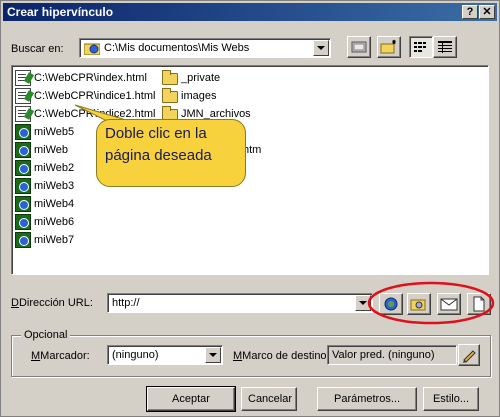  Describe the element at coordinates (431, 303) in the screenshot. I see `highlight-ring` at that location.